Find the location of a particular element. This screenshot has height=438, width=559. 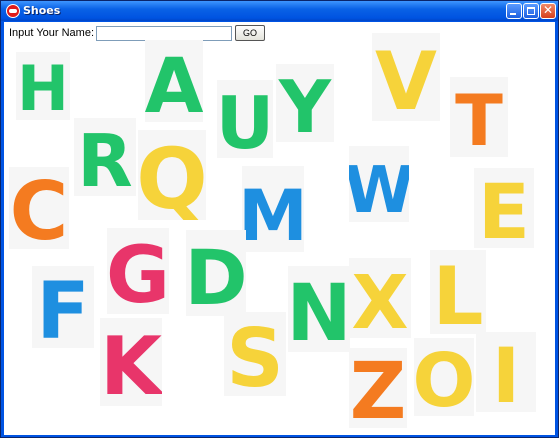

close-button: ✕ is located at coordinates (548, 11).